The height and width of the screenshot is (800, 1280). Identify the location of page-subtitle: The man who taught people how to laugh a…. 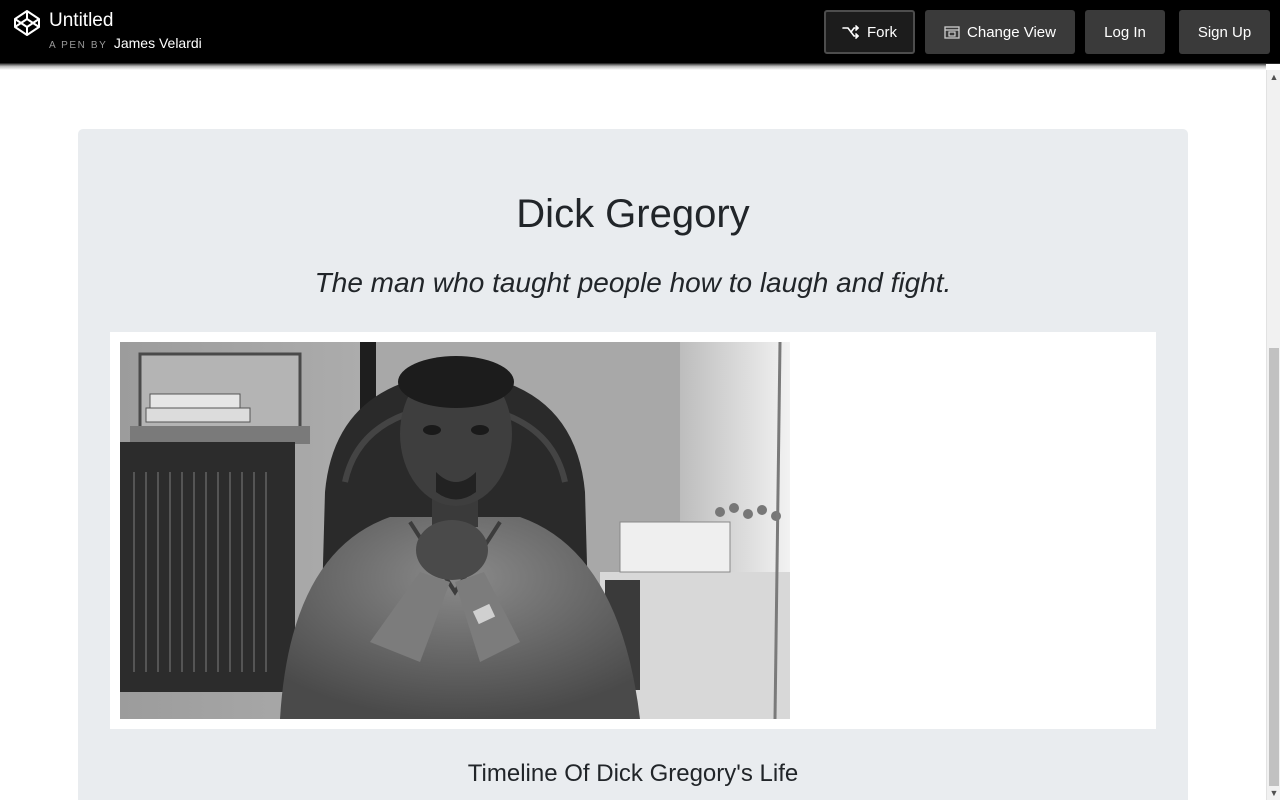
(633, 282).